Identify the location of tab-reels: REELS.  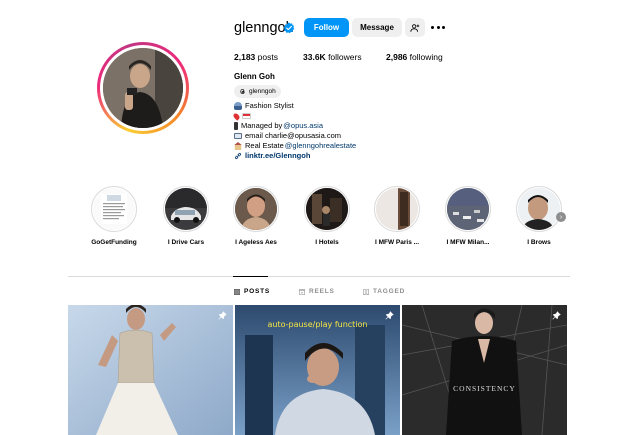
(317, 291).